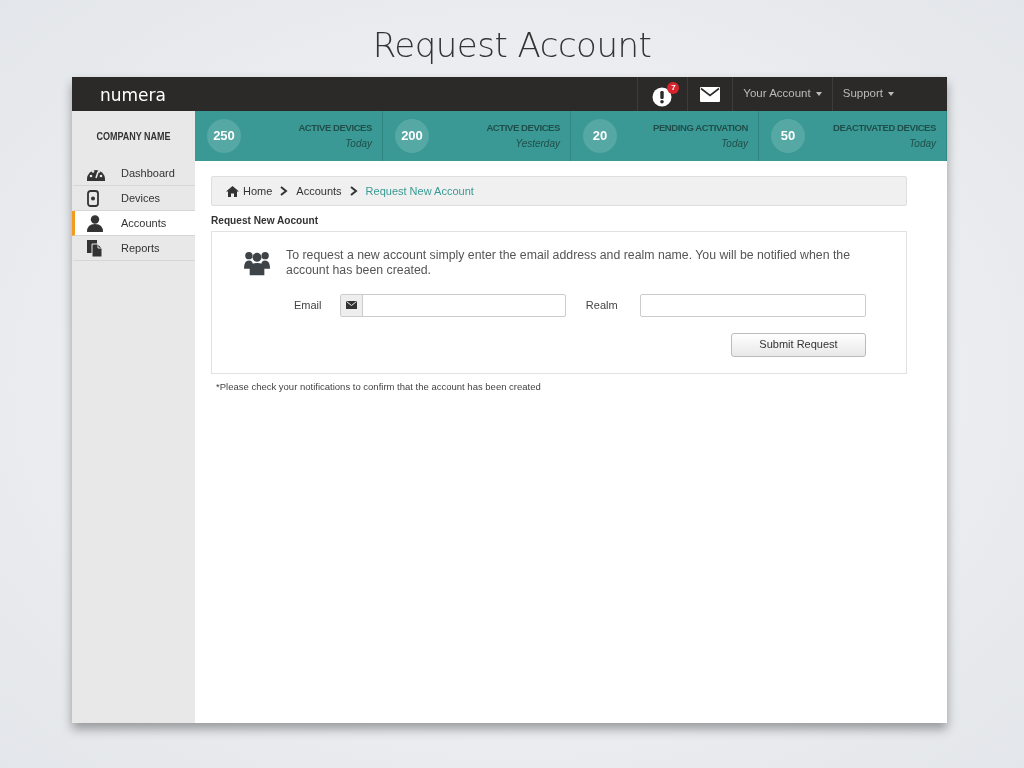  What do you see at coordinates (232, 191) in the screenshot?
I see `home-icon` at bounding box center [232, 191].